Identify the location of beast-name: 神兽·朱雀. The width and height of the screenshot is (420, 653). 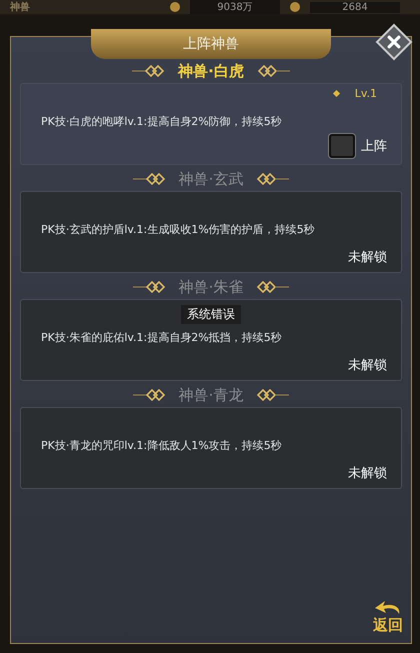
(211, 287).